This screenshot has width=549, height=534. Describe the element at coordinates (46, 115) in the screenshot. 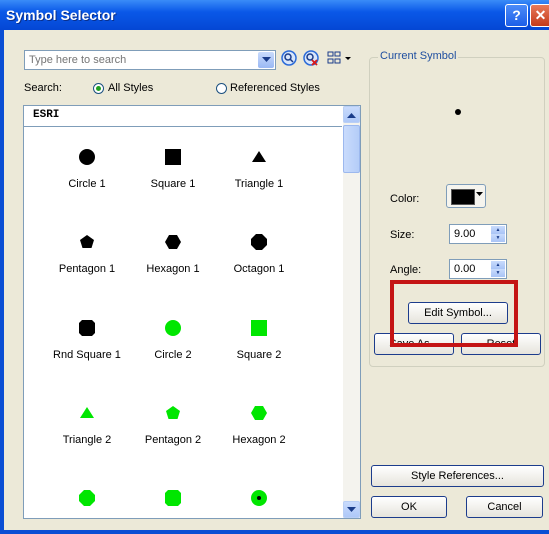

I see `style-group-name: ESRI` at that location.